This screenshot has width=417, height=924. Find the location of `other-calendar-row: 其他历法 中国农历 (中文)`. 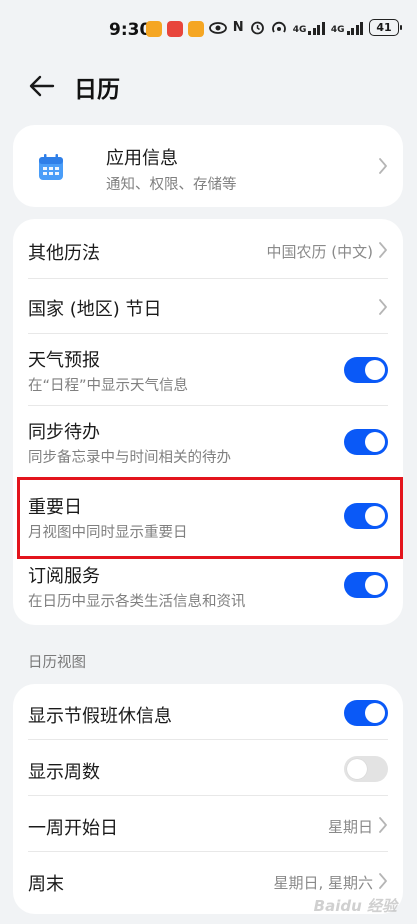

other-calendar-row: 其他历法 中国农历 (中文) is located at coordinates (208, 249).